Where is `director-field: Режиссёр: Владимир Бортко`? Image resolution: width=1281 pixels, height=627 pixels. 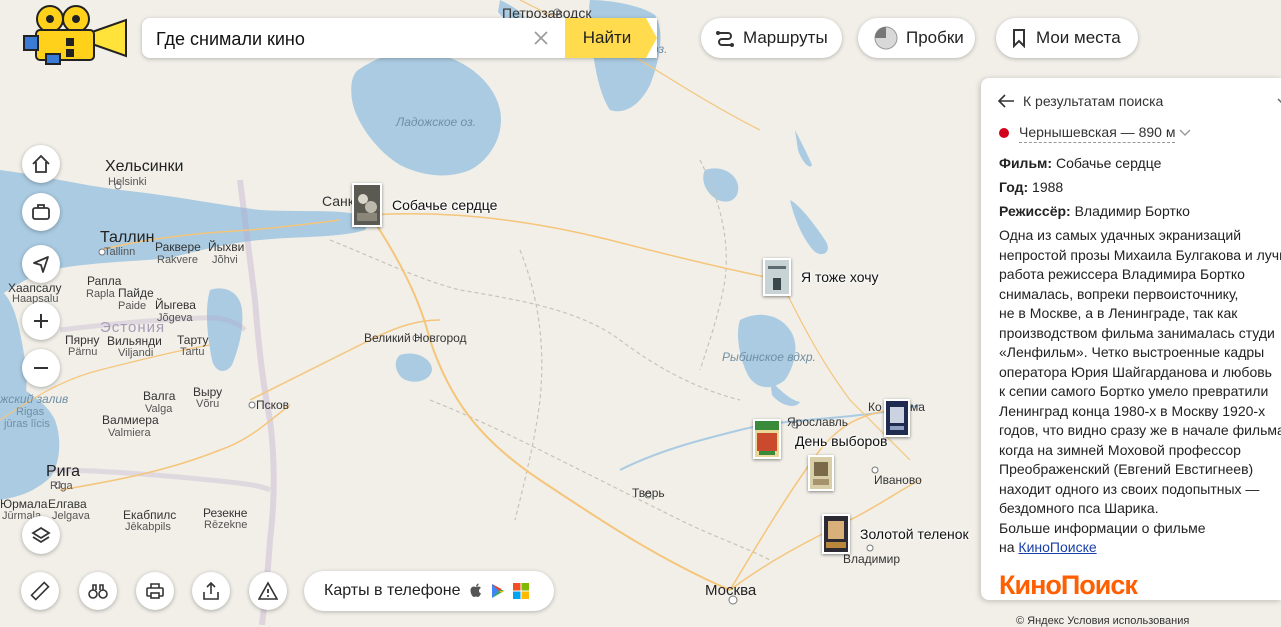 director-field: Режиссёр: Владимир Бортко is located at coordinates (1094, 211).